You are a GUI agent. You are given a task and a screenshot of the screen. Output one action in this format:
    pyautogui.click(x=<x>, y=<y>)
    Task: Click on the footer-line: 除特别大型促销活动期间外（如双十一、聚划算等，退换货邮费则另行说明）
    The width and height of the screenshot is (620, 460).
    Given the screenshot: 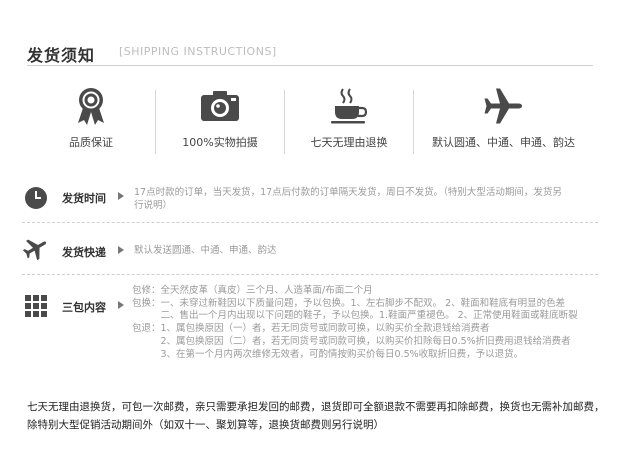 What is the action you would take?
    pyautogui.click(x=205, y=425)
    